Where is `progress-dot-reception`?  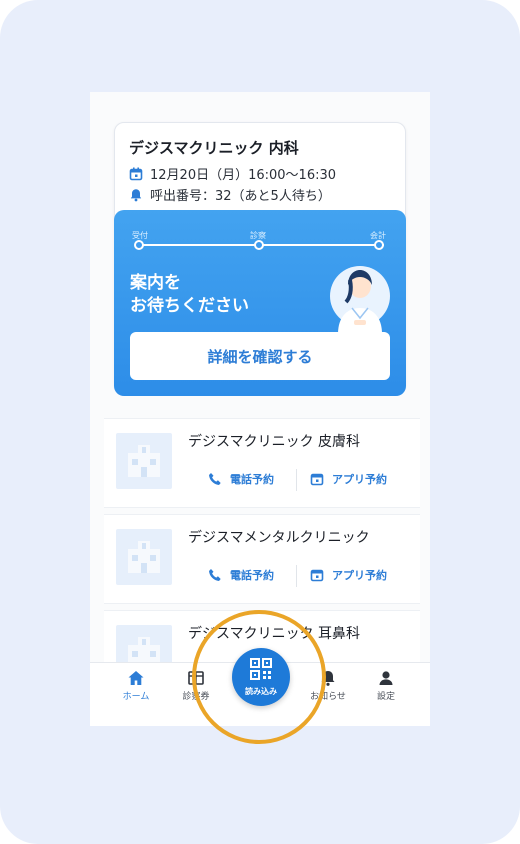
progress-dot-reception is located at coordinates (139, 245).